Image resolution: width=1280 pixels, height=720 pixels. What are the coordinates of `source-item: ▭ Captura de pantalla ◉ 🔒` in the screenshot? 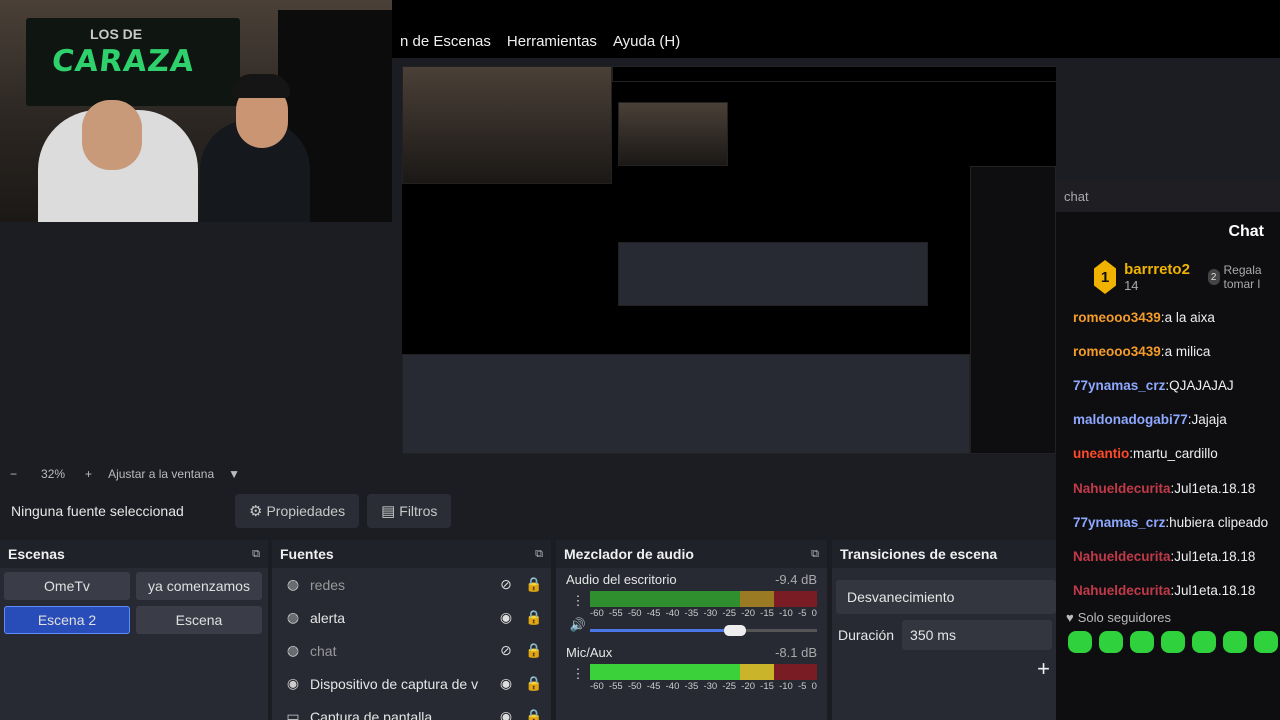 It's located at (411, 710).